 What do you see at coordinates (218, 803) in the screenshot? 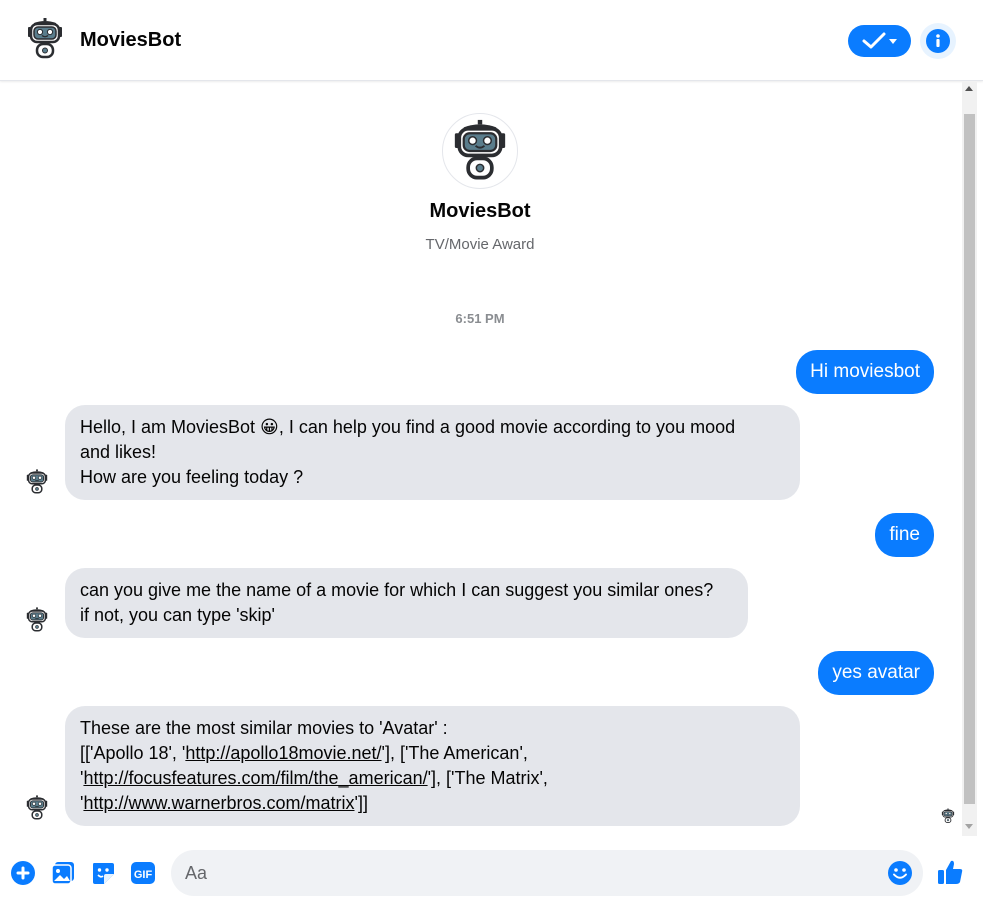
I see `movie-link: http://www.warnerbros.com/matrix` at bounding box center [218, 803].